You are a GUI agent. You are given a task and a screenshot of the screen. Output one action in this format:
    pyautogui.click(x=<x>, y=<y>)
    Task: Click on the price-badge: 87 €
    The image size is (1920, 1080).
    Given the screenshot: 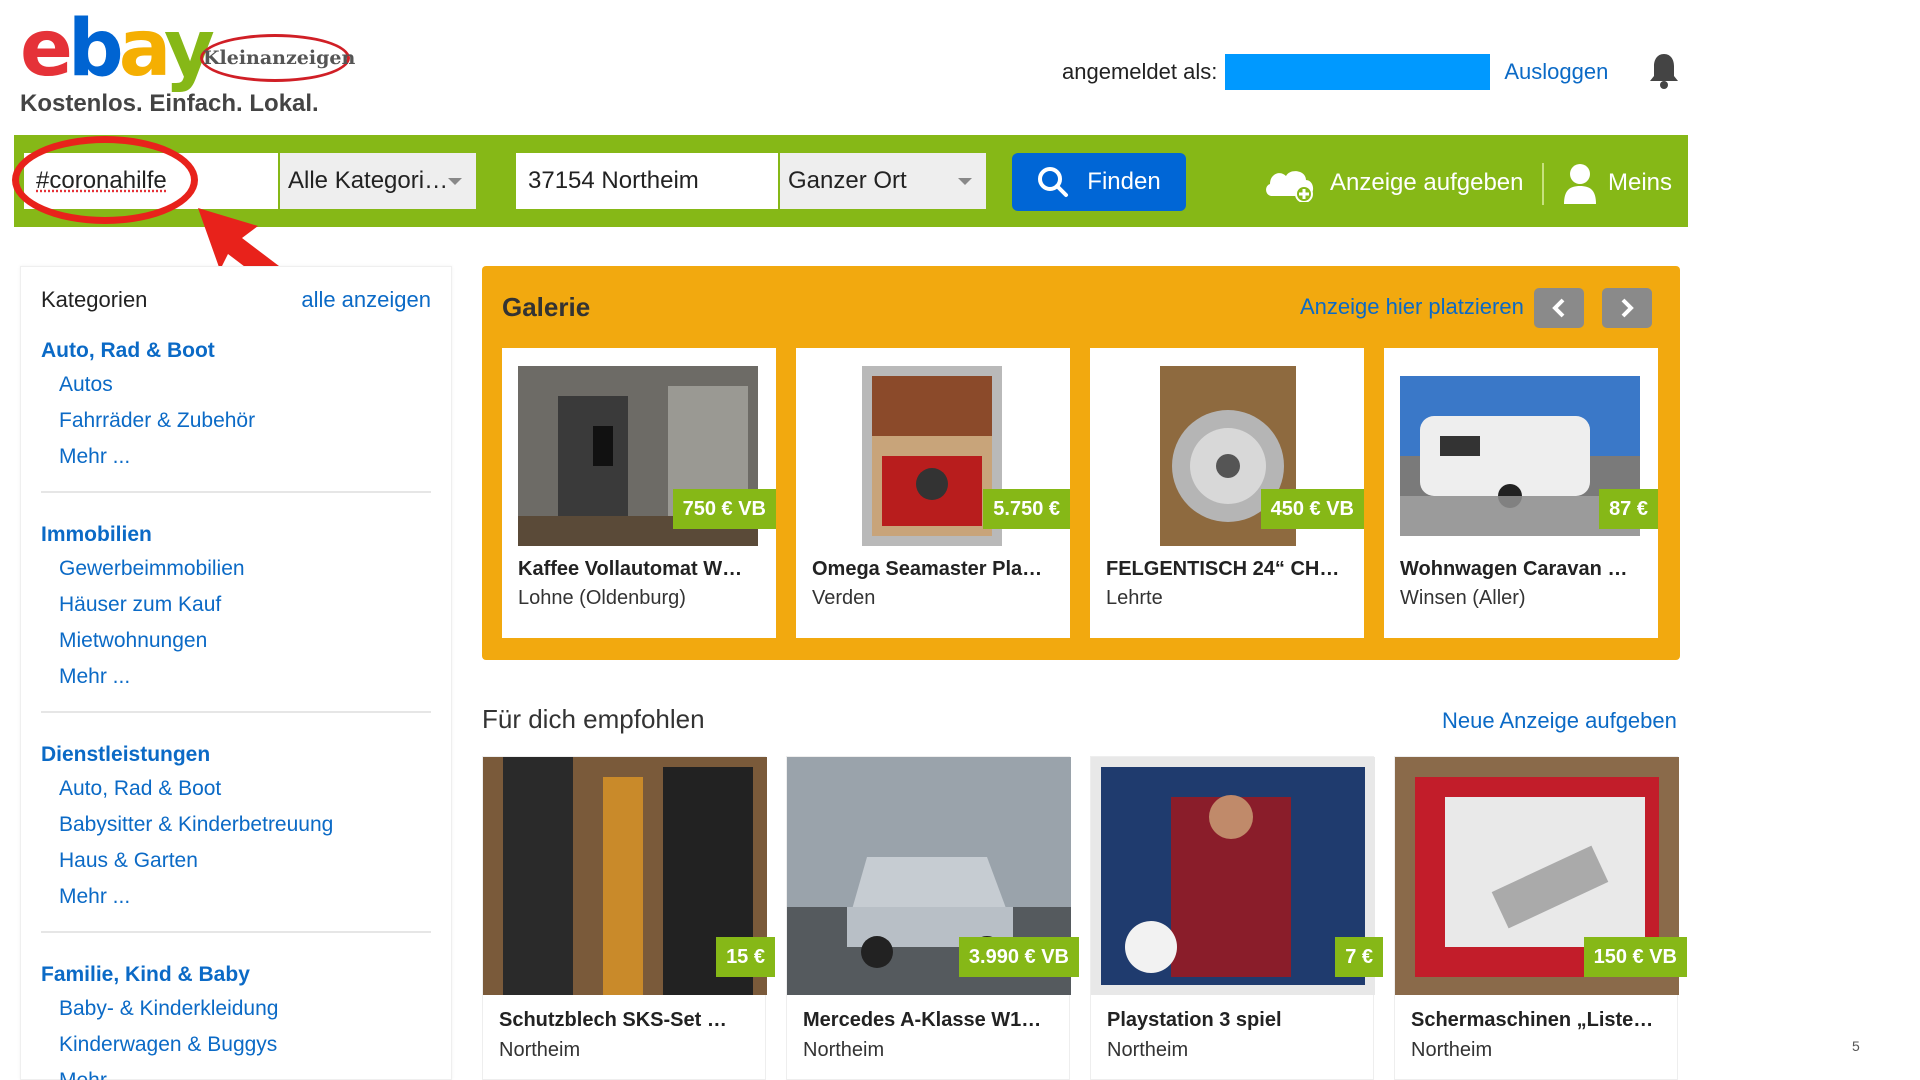 What is the action you would take?
    pyautogui.click(x=1628, y=509)
    